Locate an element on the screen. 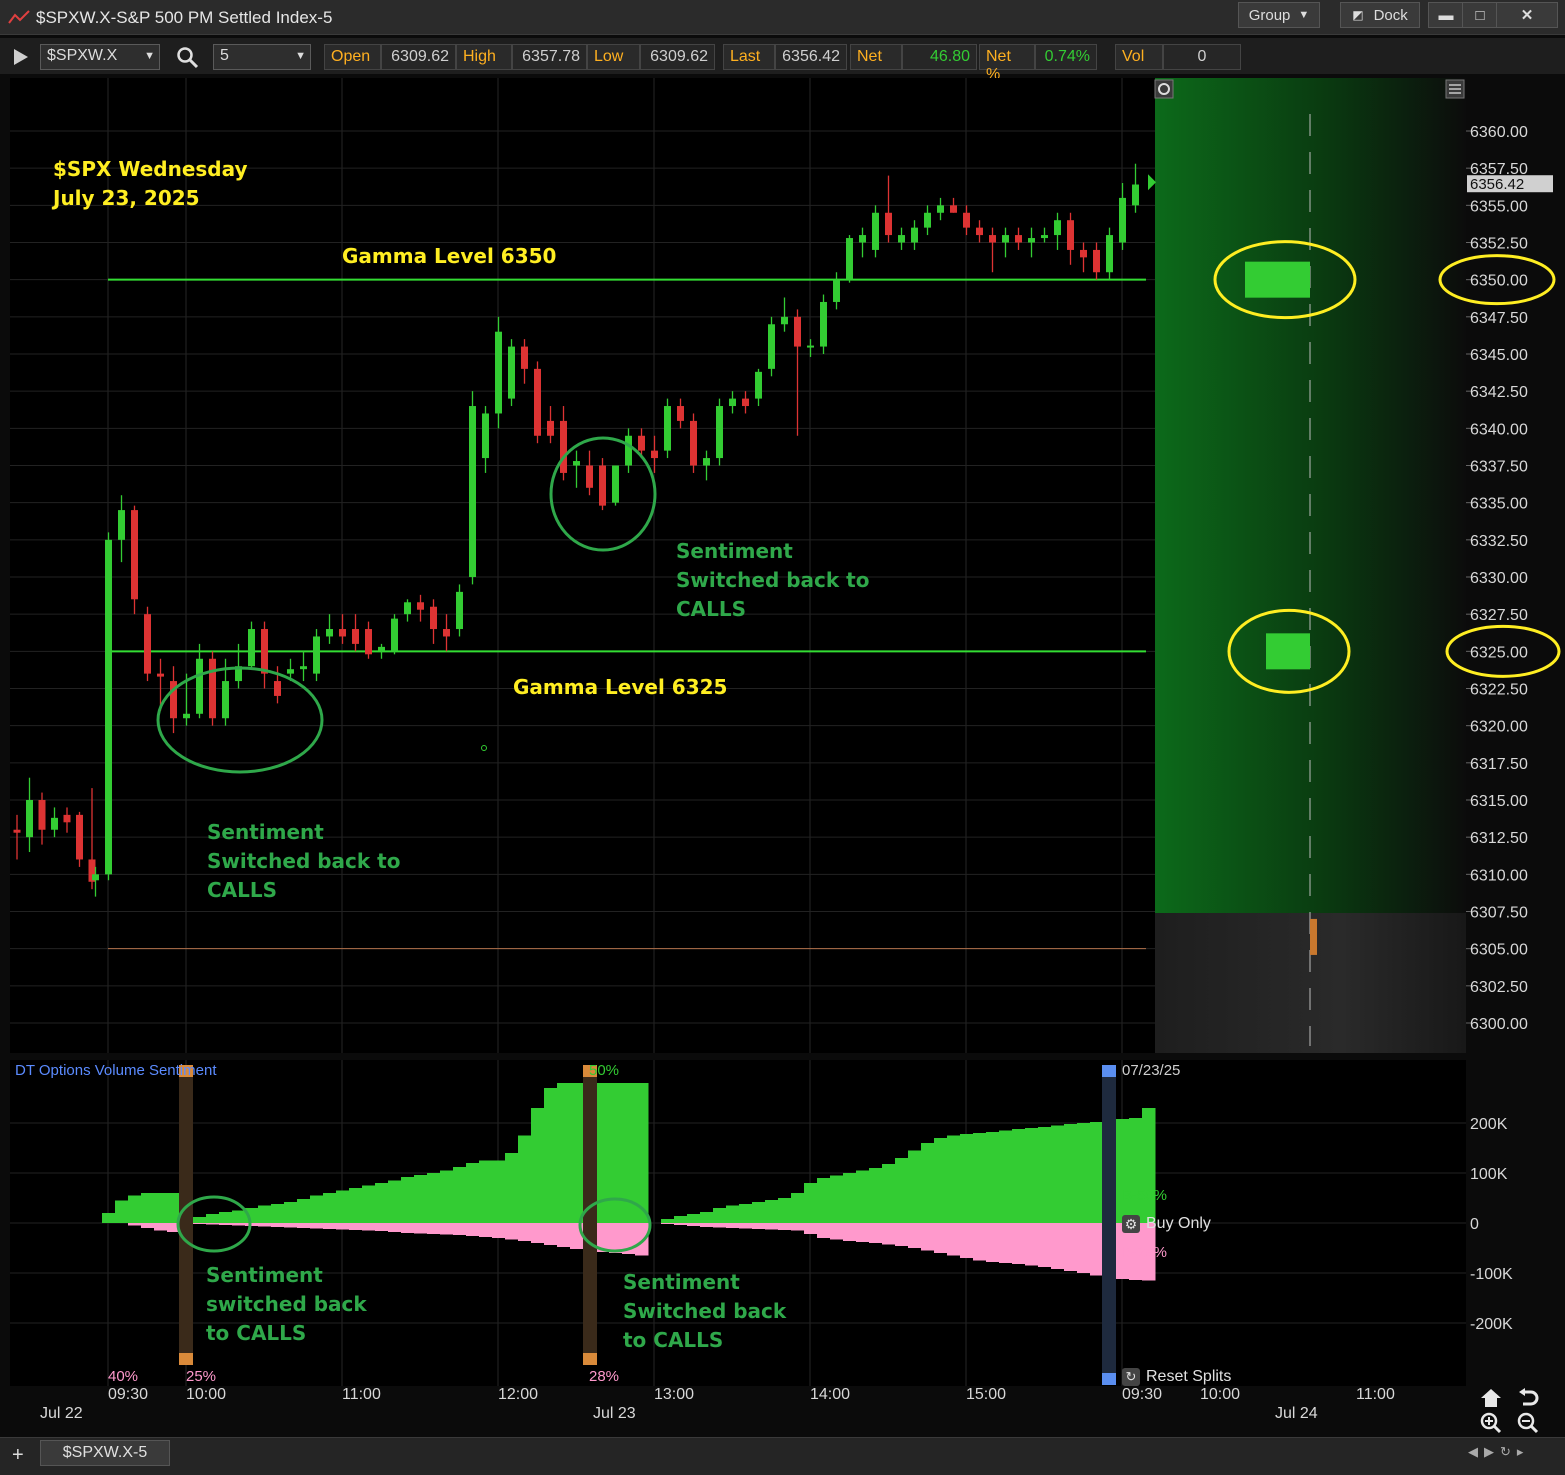  buy-only-button: ⚙ Buy Only is located at coordinates (1166, 1224).